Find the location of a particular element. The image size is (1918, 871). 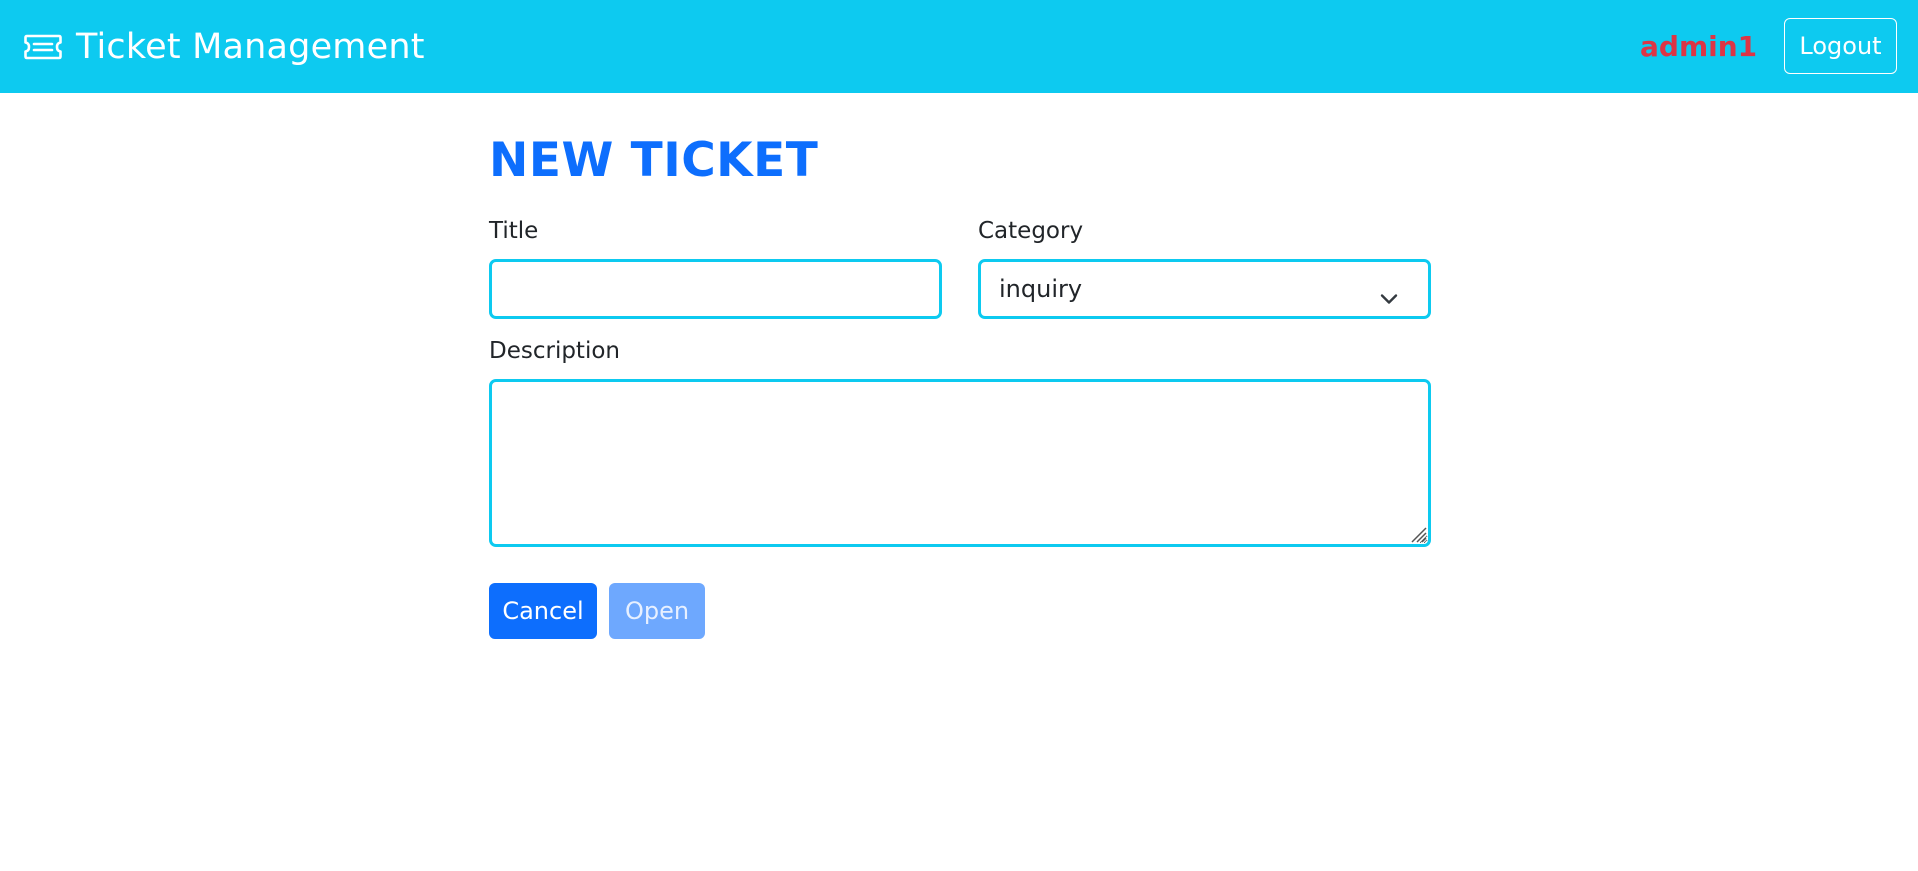

cancel-button: Cancel is located at coordinates (543, 611).